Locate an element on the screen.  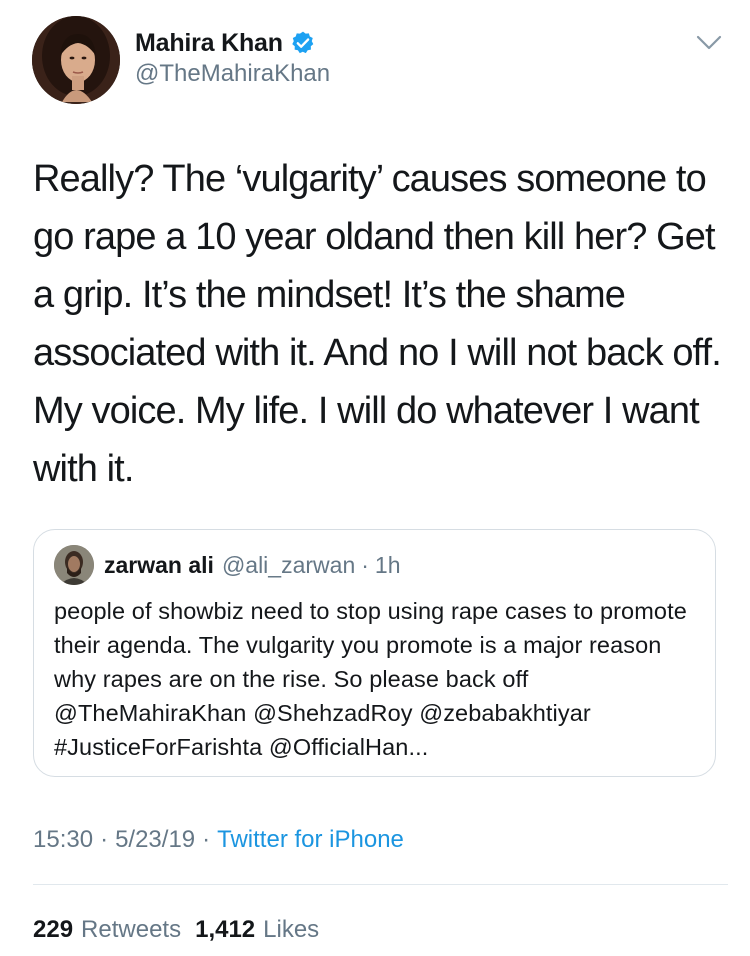
verified-badge-icon is located at coordinates (303, 42).